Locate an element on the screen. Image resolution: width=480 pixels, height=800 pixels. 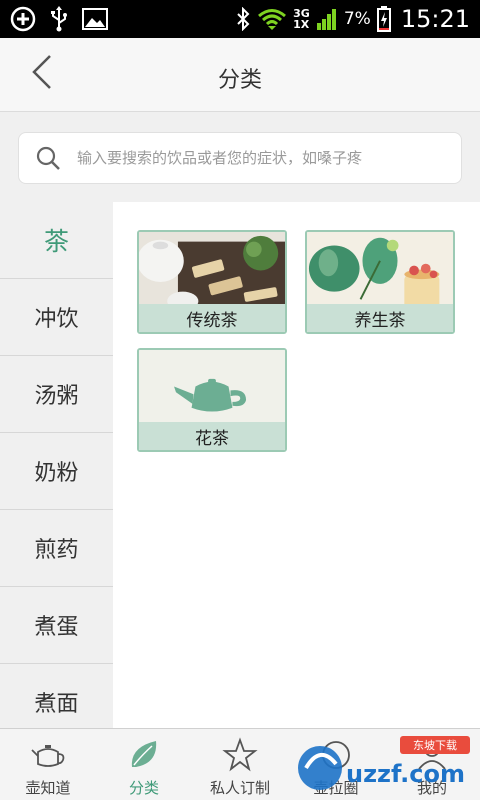
network-type: 3G 1X is located at coordinates (301, 19).